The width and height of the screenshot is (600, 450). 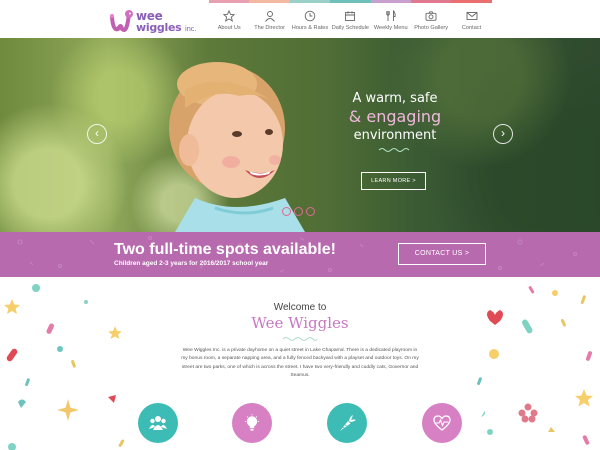 What do you see at coordinates (300, 323) in the screenshot?
I see `welcome-title: Wee Wiggles` at bounding box center [300, 323].